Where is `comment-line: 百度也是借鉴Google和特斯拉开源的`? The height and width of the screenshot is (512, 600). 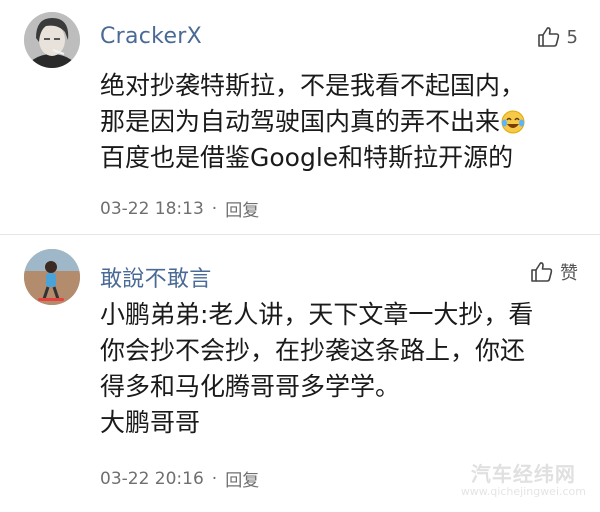
comment-line: 百度也是借鉴Google和特斯拉开源的 is located at coordinates (307, 157).